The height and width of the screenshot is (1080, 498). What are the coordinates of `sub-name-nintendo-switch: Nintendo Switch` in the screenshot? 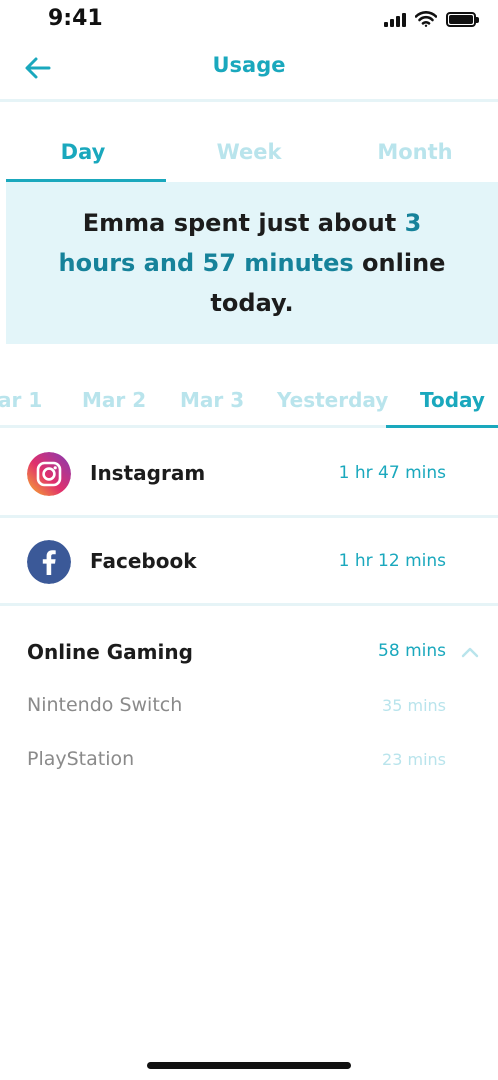 It's located at (105, 705).